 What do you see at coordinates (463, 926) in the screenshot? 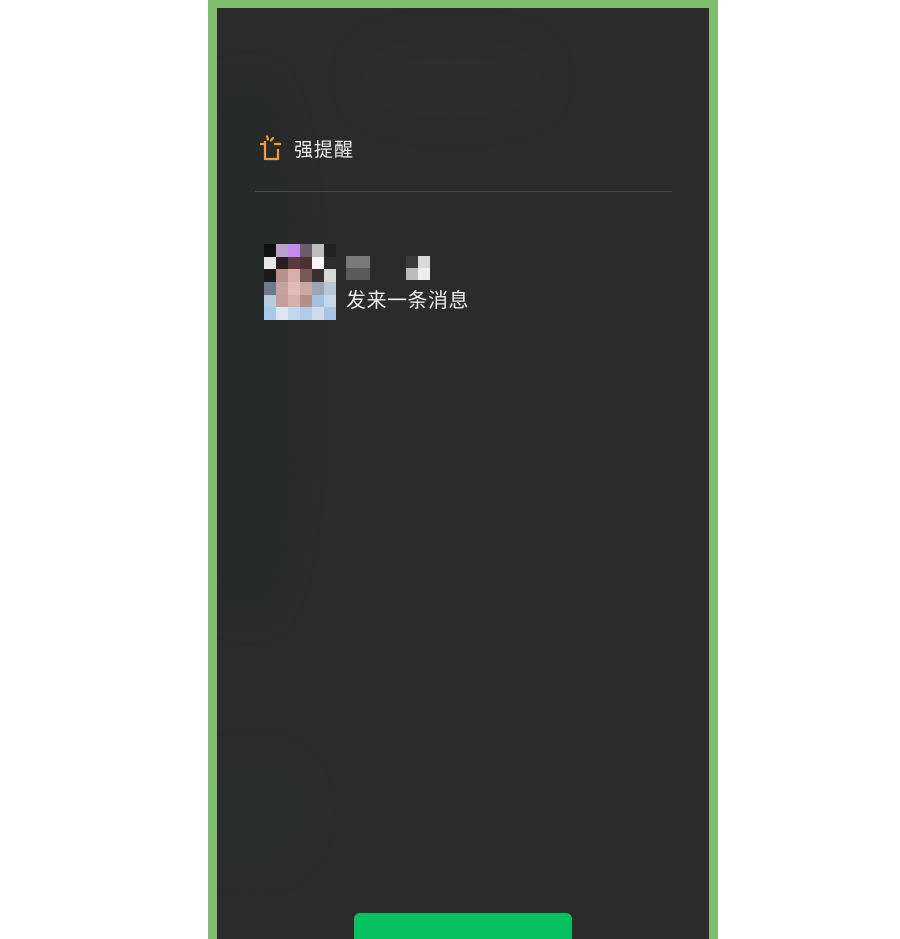
I see `acknowledge-button: 我知道了` at bounding box center [463, 926].